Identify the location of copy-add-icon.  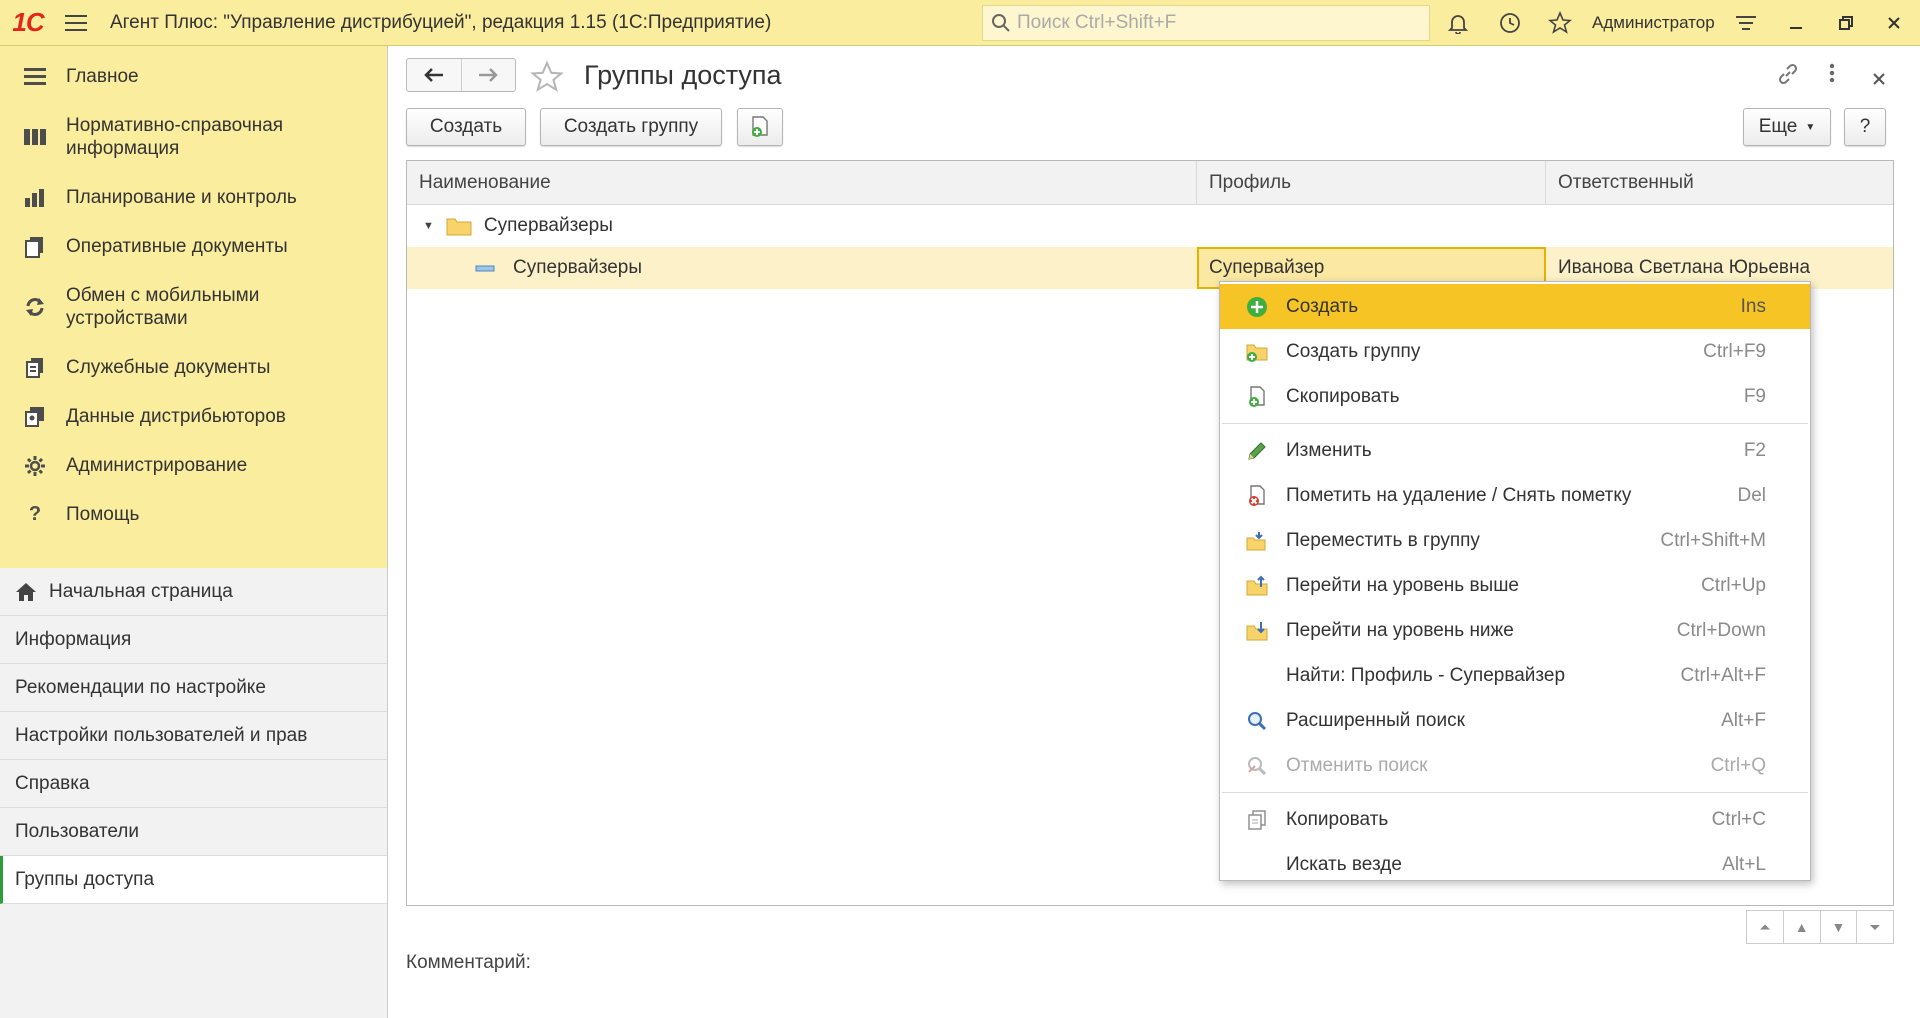
(1257, 397).